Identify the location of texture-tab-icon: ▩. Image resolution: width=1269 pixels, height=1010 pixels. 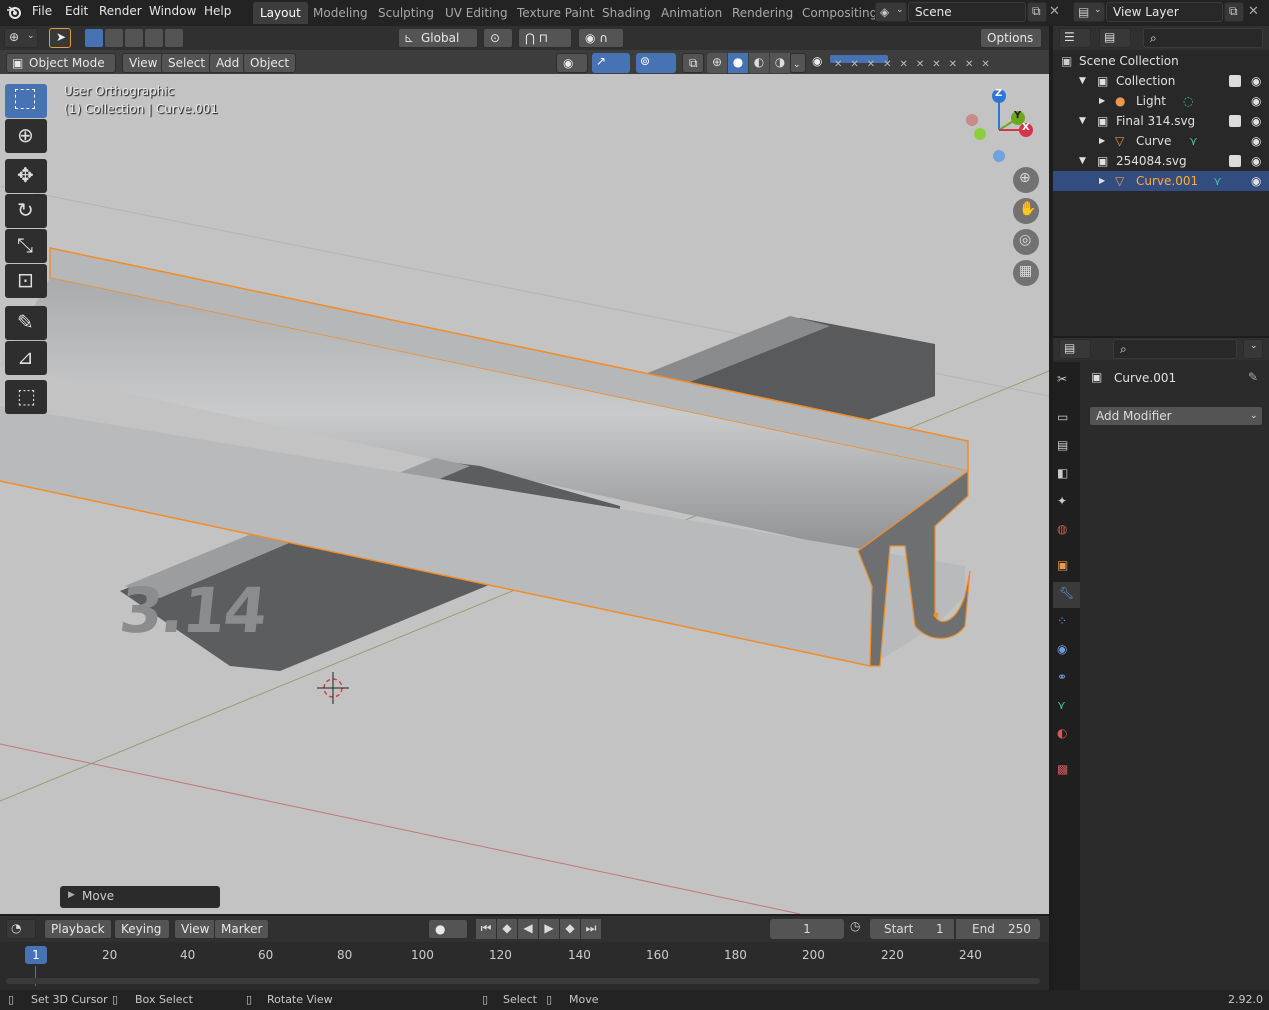
(1062, 769).